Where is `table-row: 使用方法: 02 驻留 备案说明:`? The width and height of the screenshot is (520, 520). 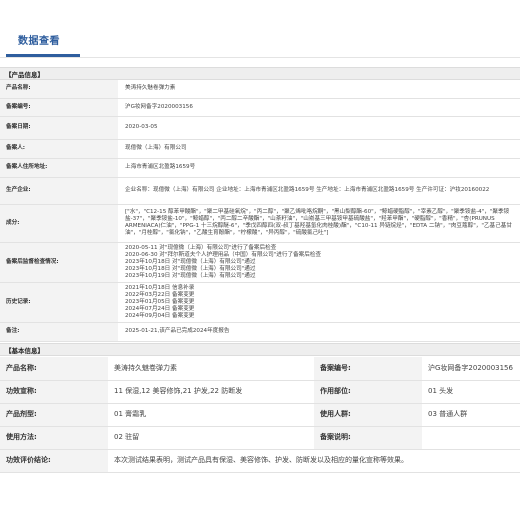
table-row: 使用方法: 02 驻留 备案说明: is located at coordinates (260, 438).